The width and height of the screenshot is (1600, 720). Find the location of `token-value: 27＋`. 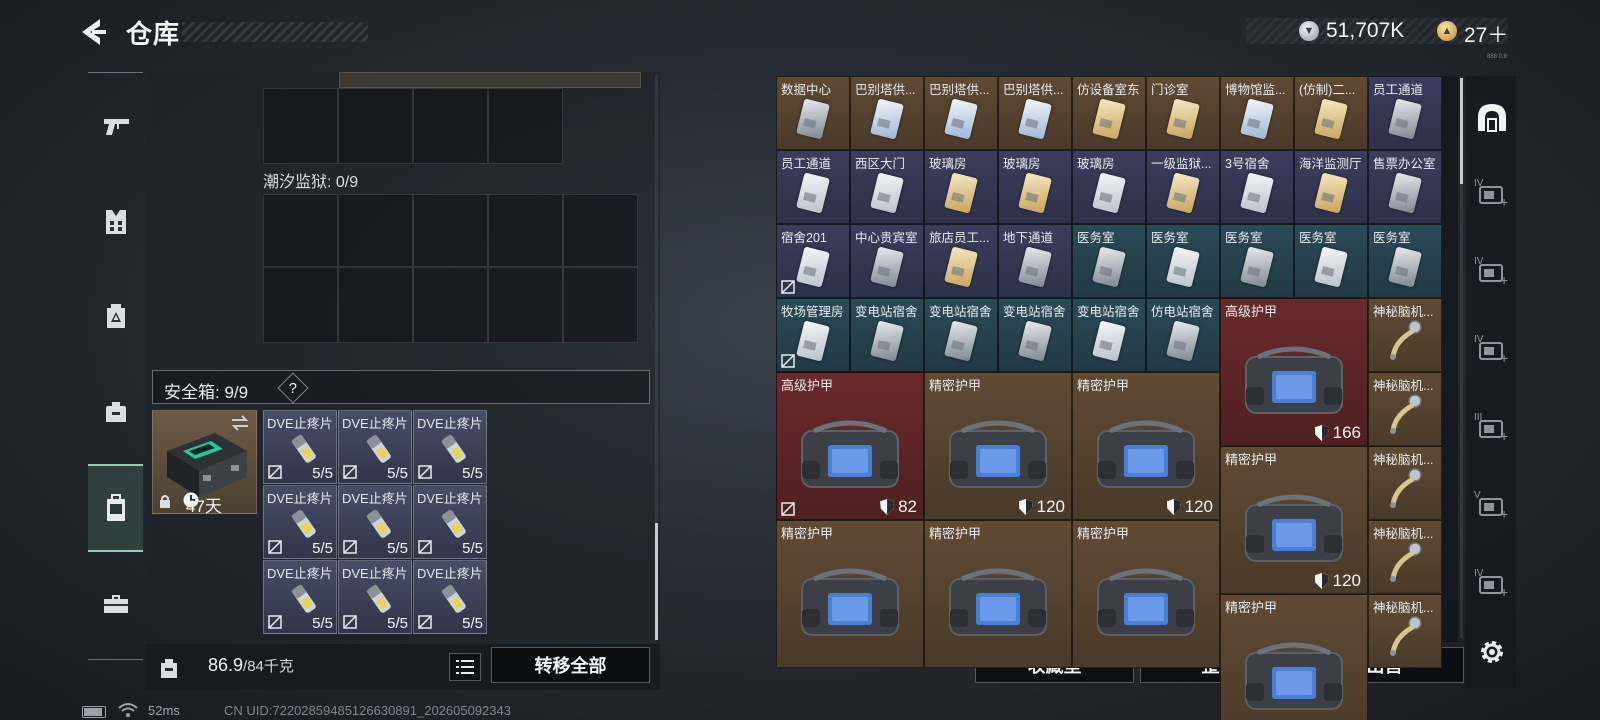

token-value: 27＋ is located at coordinates (1486, 34).